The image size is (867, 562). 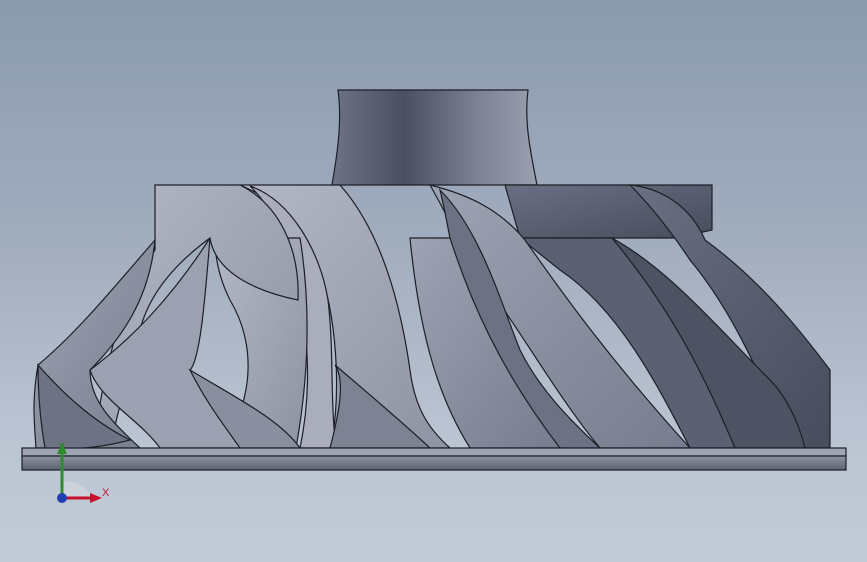 What do you see at coordinates (80, 476) in the screenshot?
I see `orientation-triad` at bounding box center [80, 476].